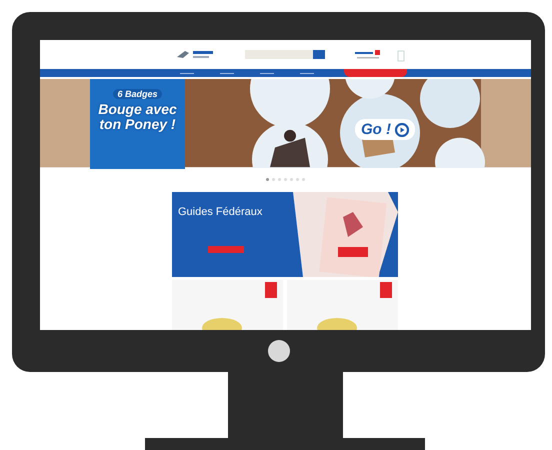  Describe the element at coordinates (385, 129) in the screenshot. I see `go-button: Go !` at that location.